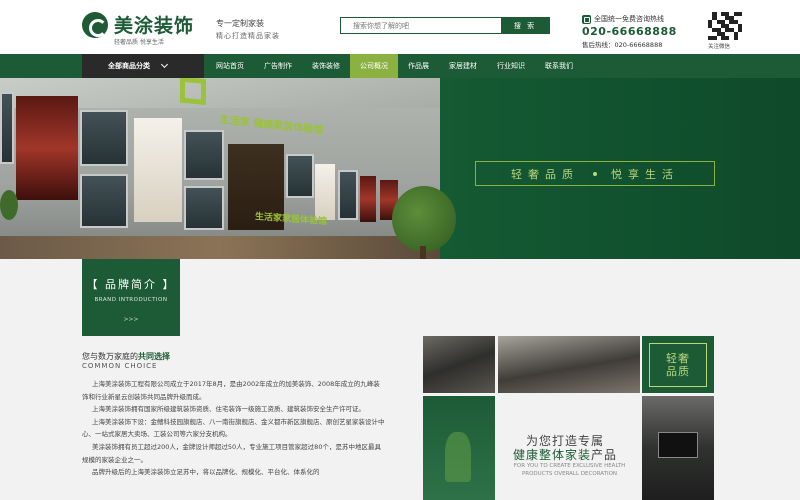  I want to click on green-brand-tile: 轻奢 品质, so click(678, 364).